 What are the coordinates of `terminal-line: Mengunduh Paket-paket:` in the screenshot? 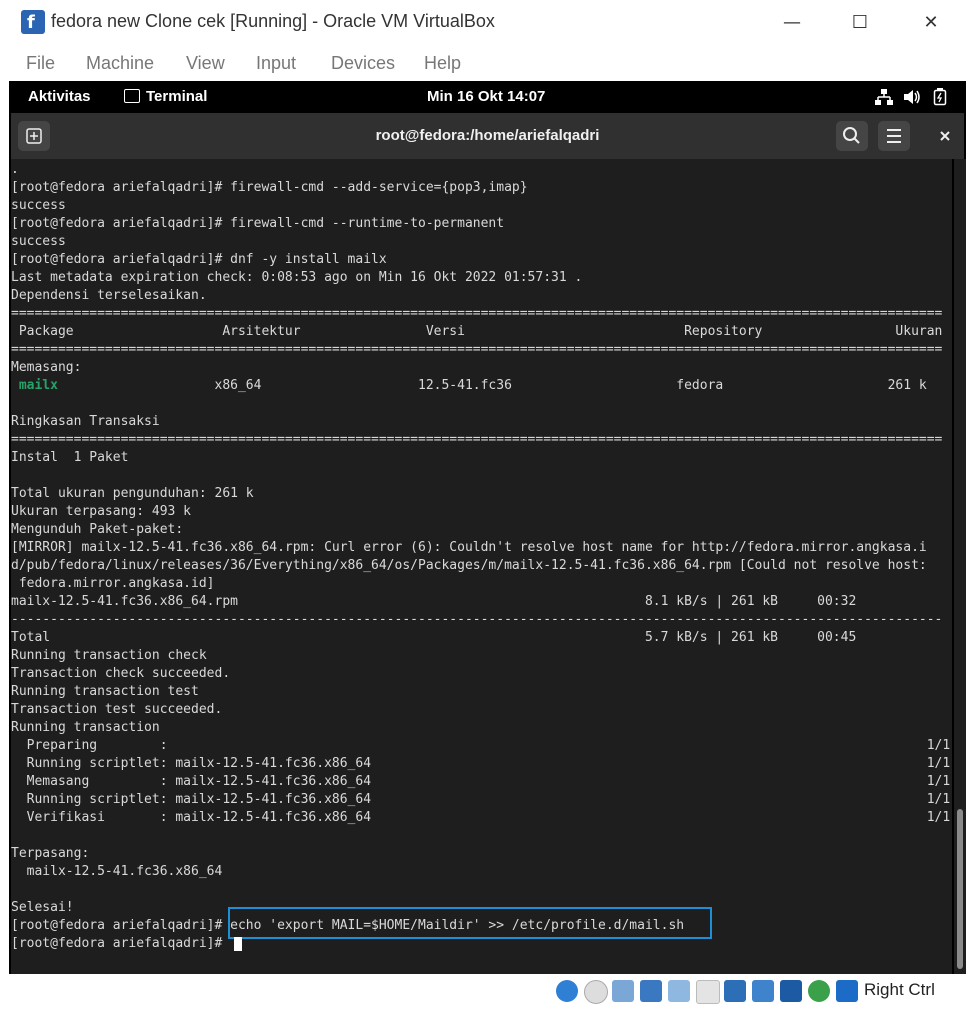 It's located at (97, 529).